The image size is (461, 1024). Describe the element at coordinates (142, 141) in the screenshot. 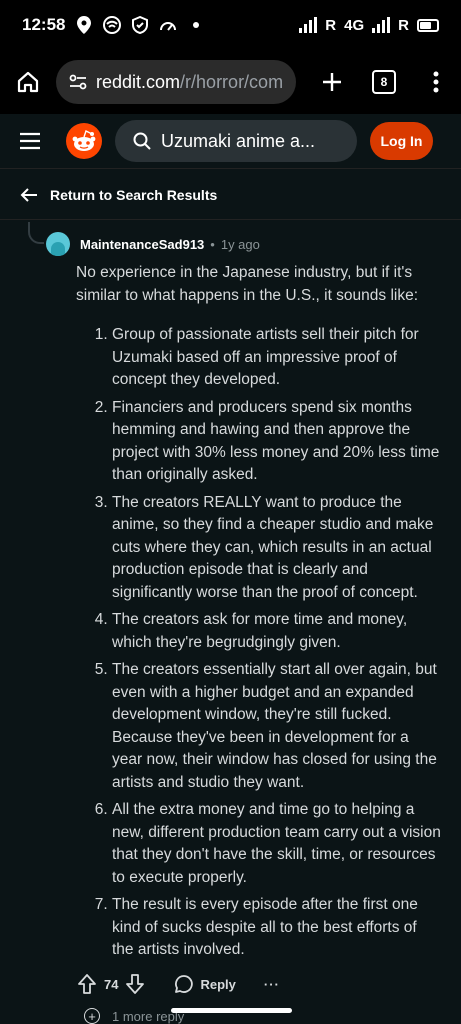

I see `search-icon` at that location.